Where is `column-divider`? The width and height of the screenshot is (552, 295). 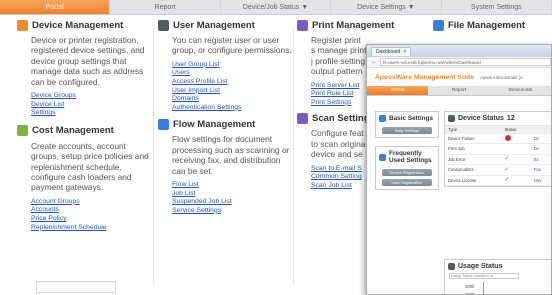
column-divider is located at coordinates (293, 156).